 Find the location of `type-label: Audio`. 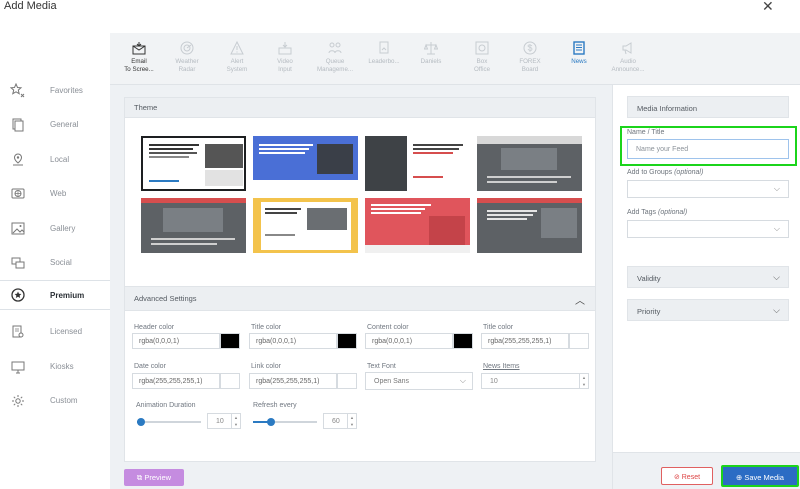

type-label: Audio is located at coordinates (628, 61).